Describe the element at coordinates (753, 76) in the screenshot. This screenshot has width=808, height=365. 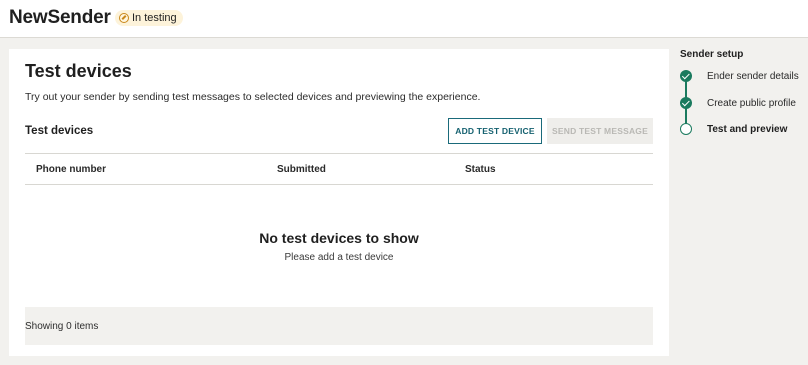
I see `step-label: Ender sender details` at that location.